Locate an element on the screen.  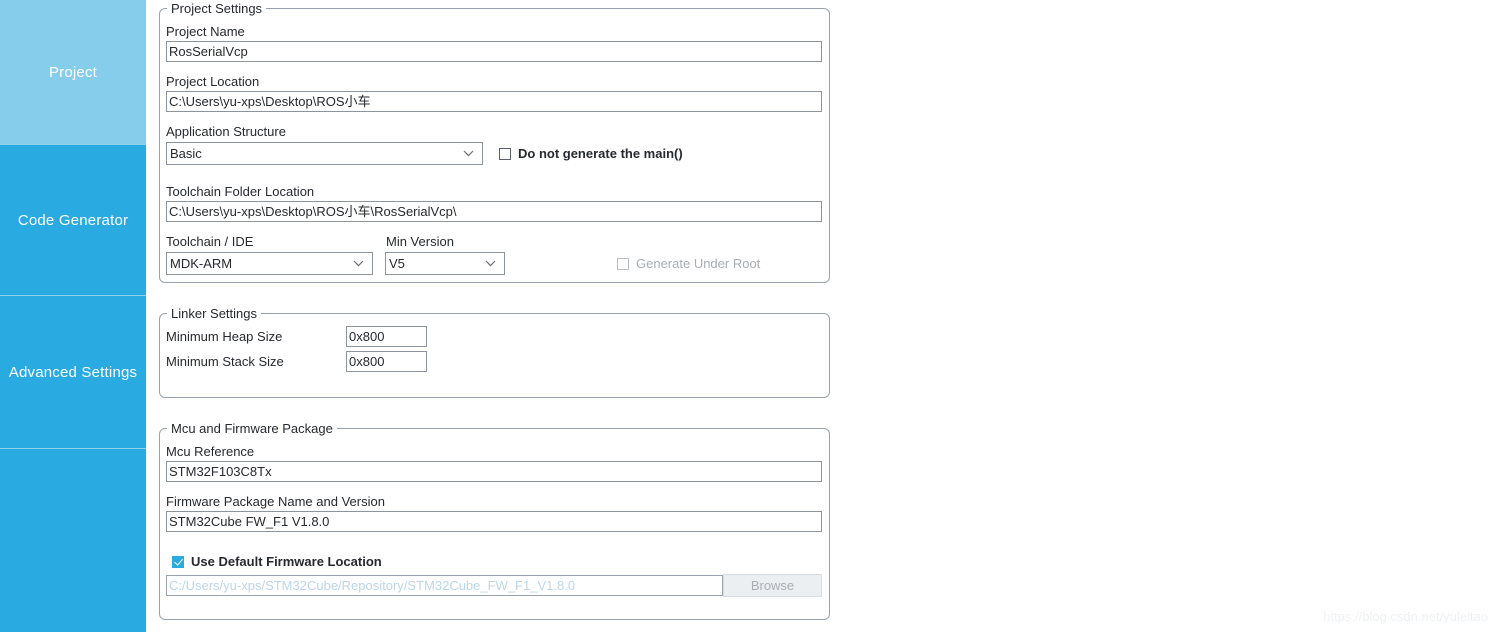
sidebar-item-label: Project is located at coordinates (73, 72).